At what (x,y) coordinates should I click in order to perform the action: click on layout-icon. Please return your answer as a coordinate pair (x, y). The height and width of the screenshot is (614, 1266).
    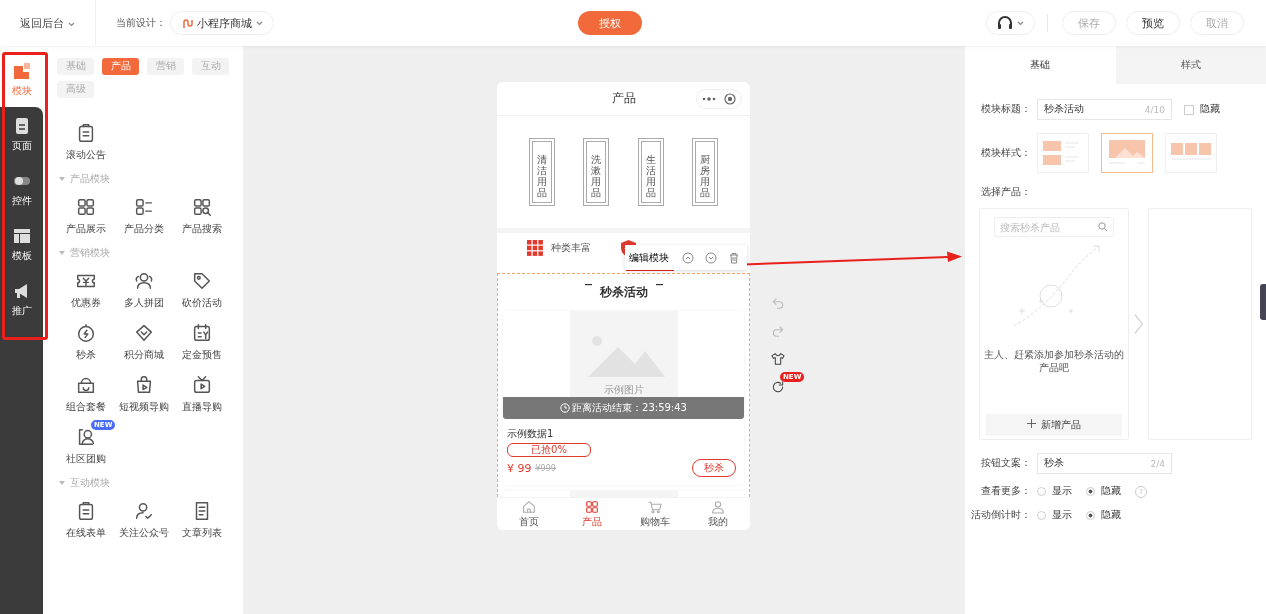
    Looking at the image, I should click on (21, 235).